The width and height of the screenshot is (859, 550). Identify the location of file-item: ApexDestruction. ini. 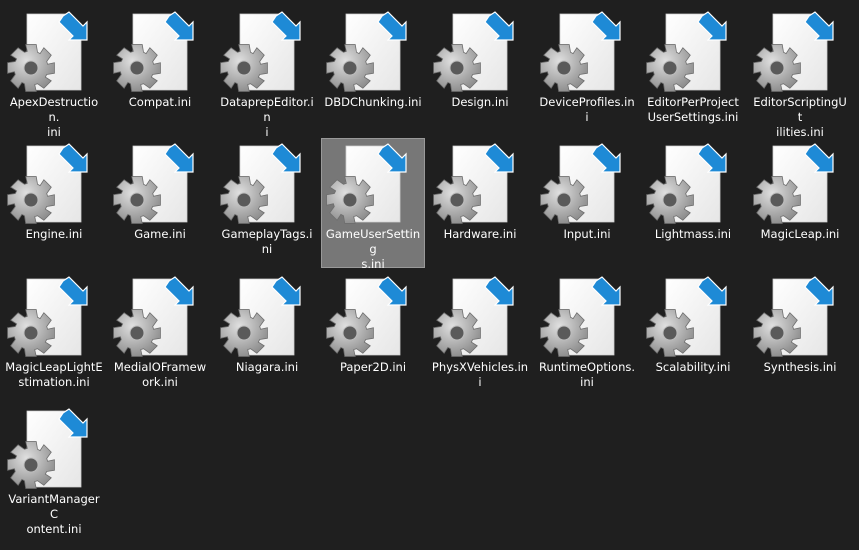
(54, 72).